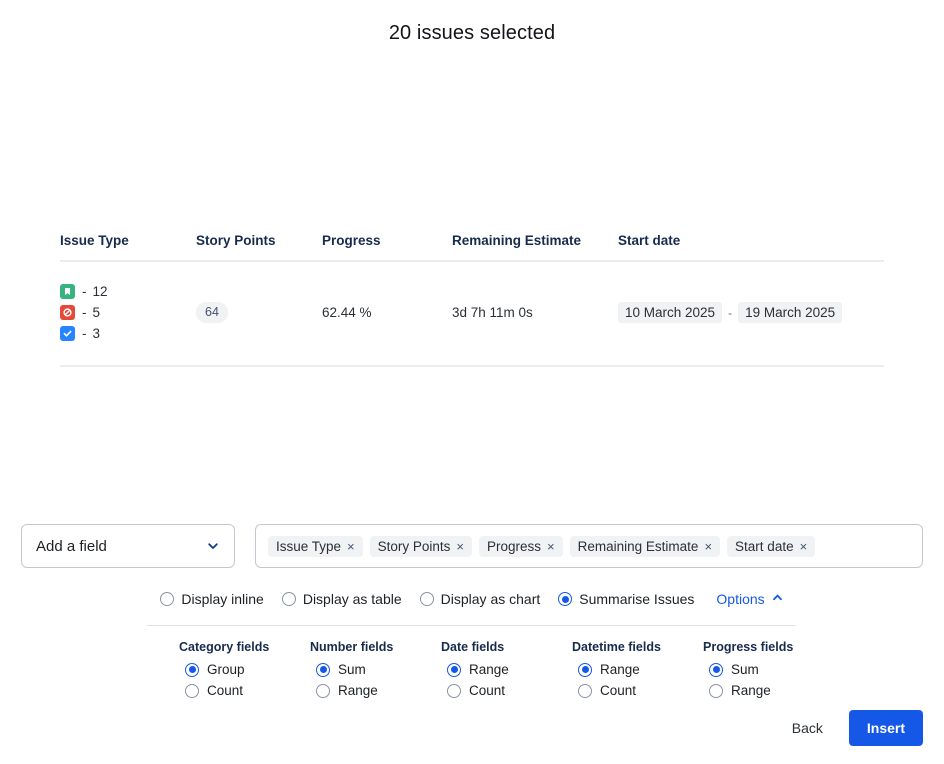 The width and height of the screenshot is (944, 764). Describe the element at coordinates (96, 333) in the screenshot. I see `issue-type-count: 3` at that location.